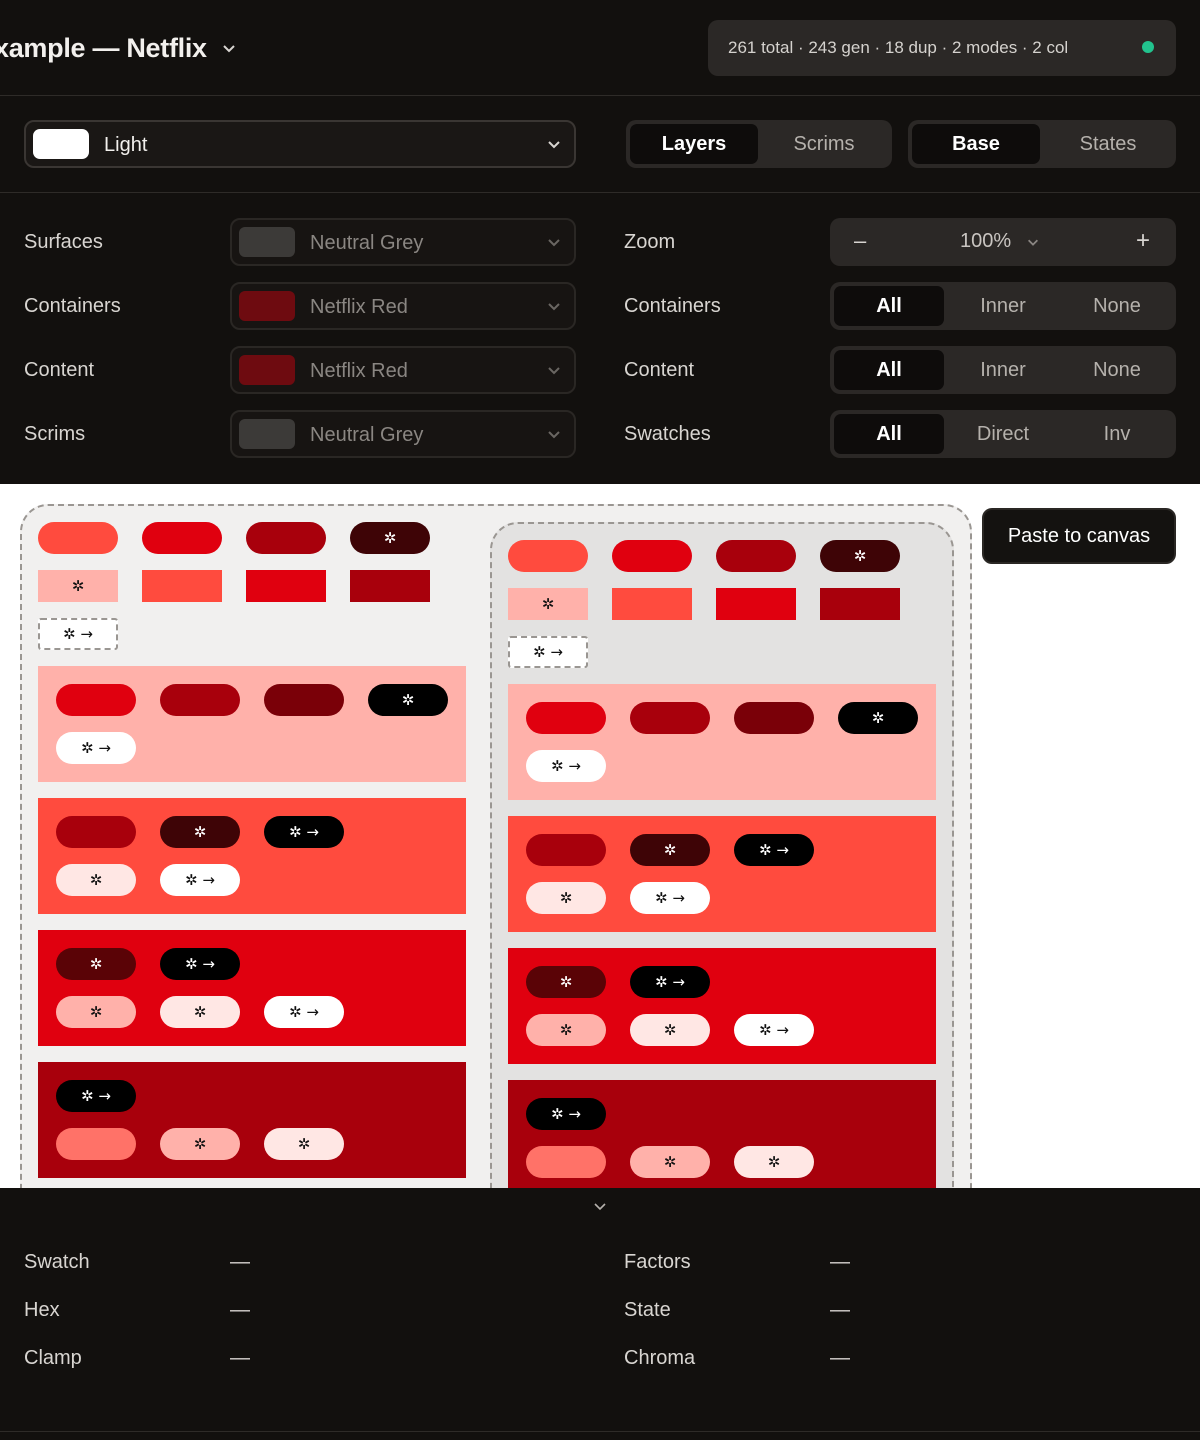  Describe the element at coordinates (889, 370) in the screenshot. I see `content-all-option: All` at that location.